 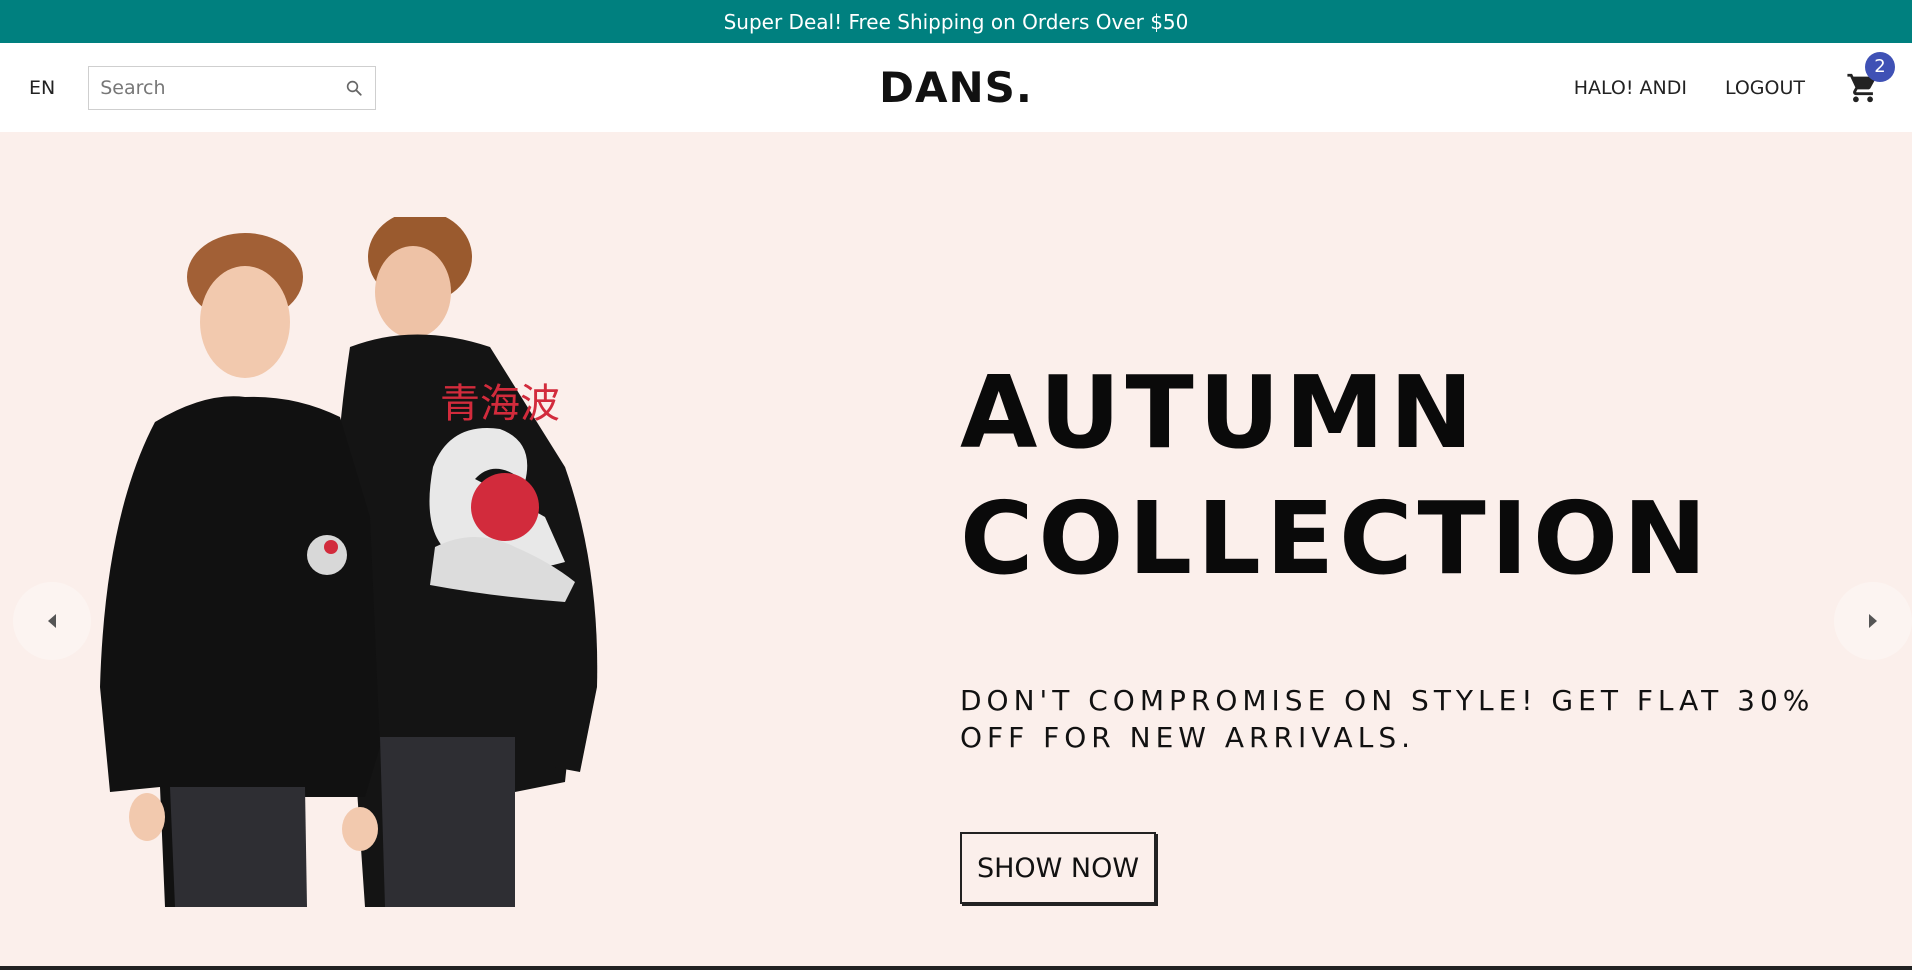 I want to click on carousel-next-button, so click(x=1873, y=621).